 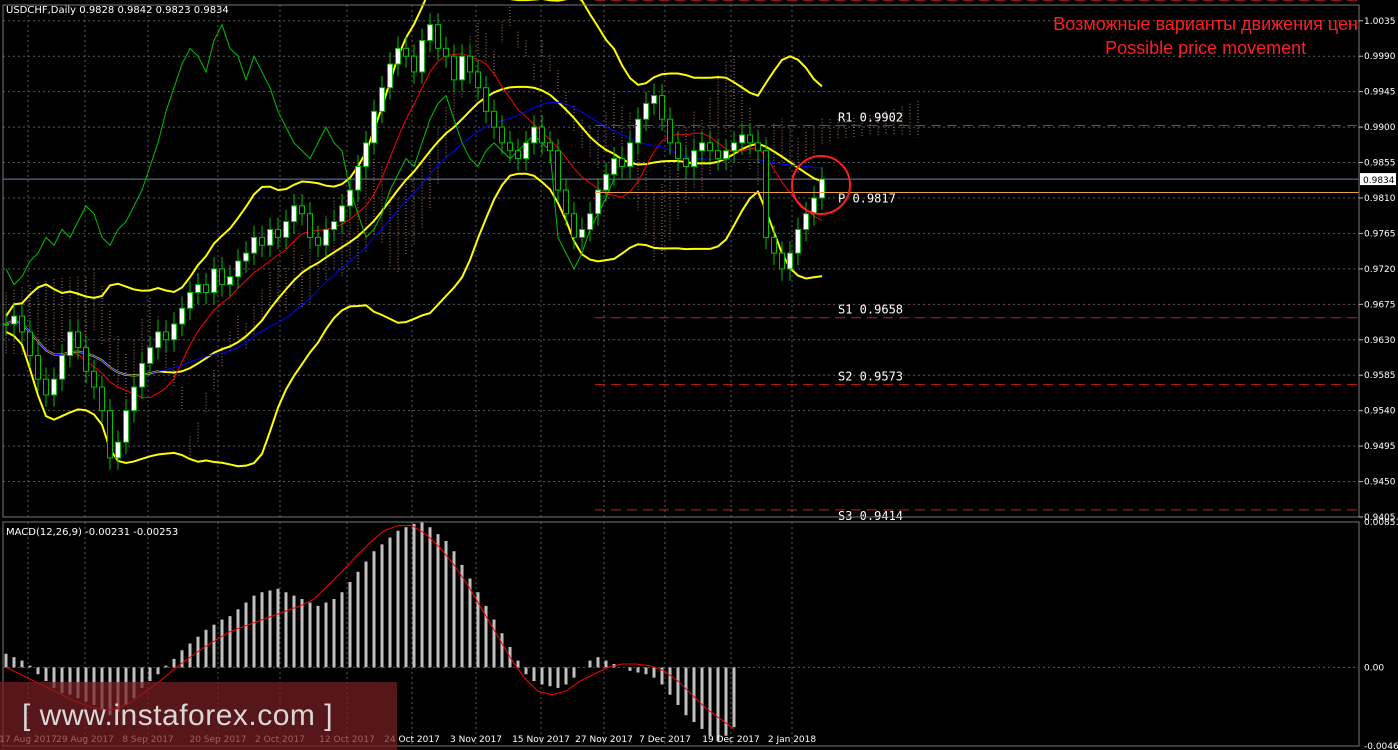 I want to click on y-tick-label: 0.9585, so click(x=1380, y=376).